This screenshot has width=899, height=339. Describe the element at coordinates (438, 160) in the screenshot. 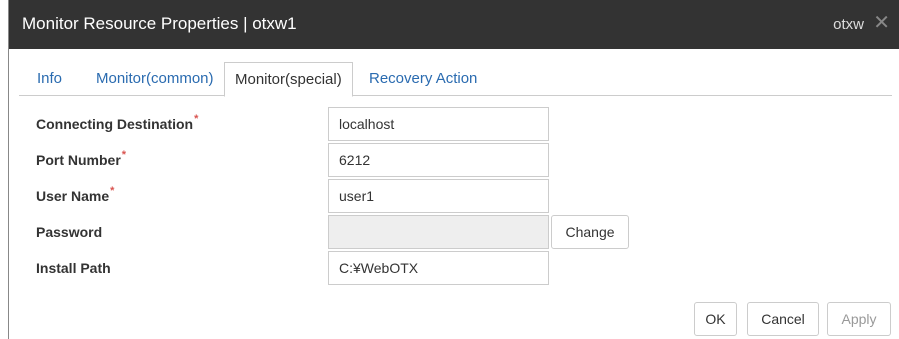

I see `port-number-input: 6212` at that location.